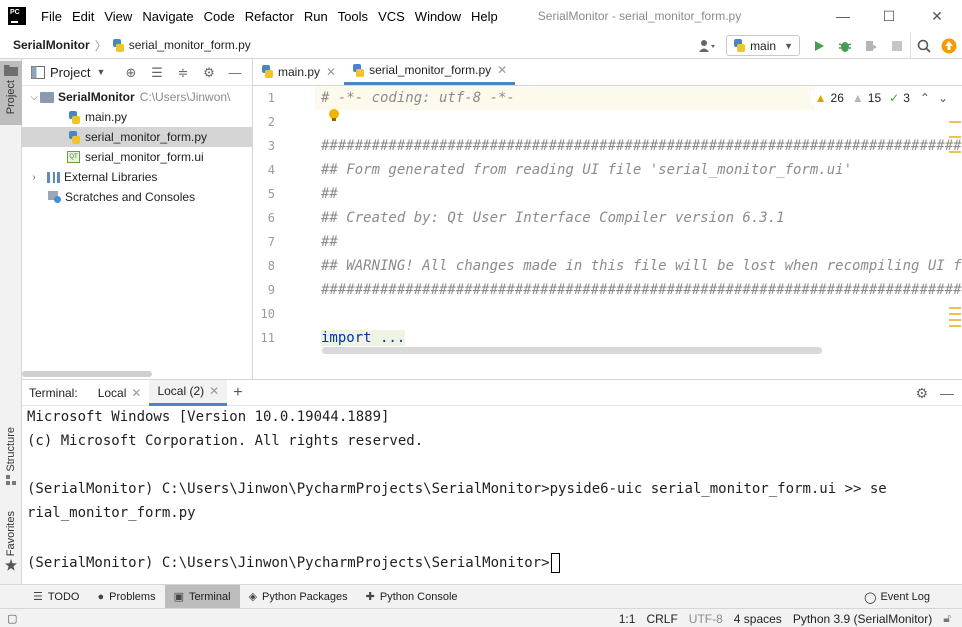 The height and width of the screenshot is (627, 962). Describe the element at coordinates (862, 619) in the screenshot. I see `python-interpreter: Python 3.9 (SerialMonitor)` at that location.